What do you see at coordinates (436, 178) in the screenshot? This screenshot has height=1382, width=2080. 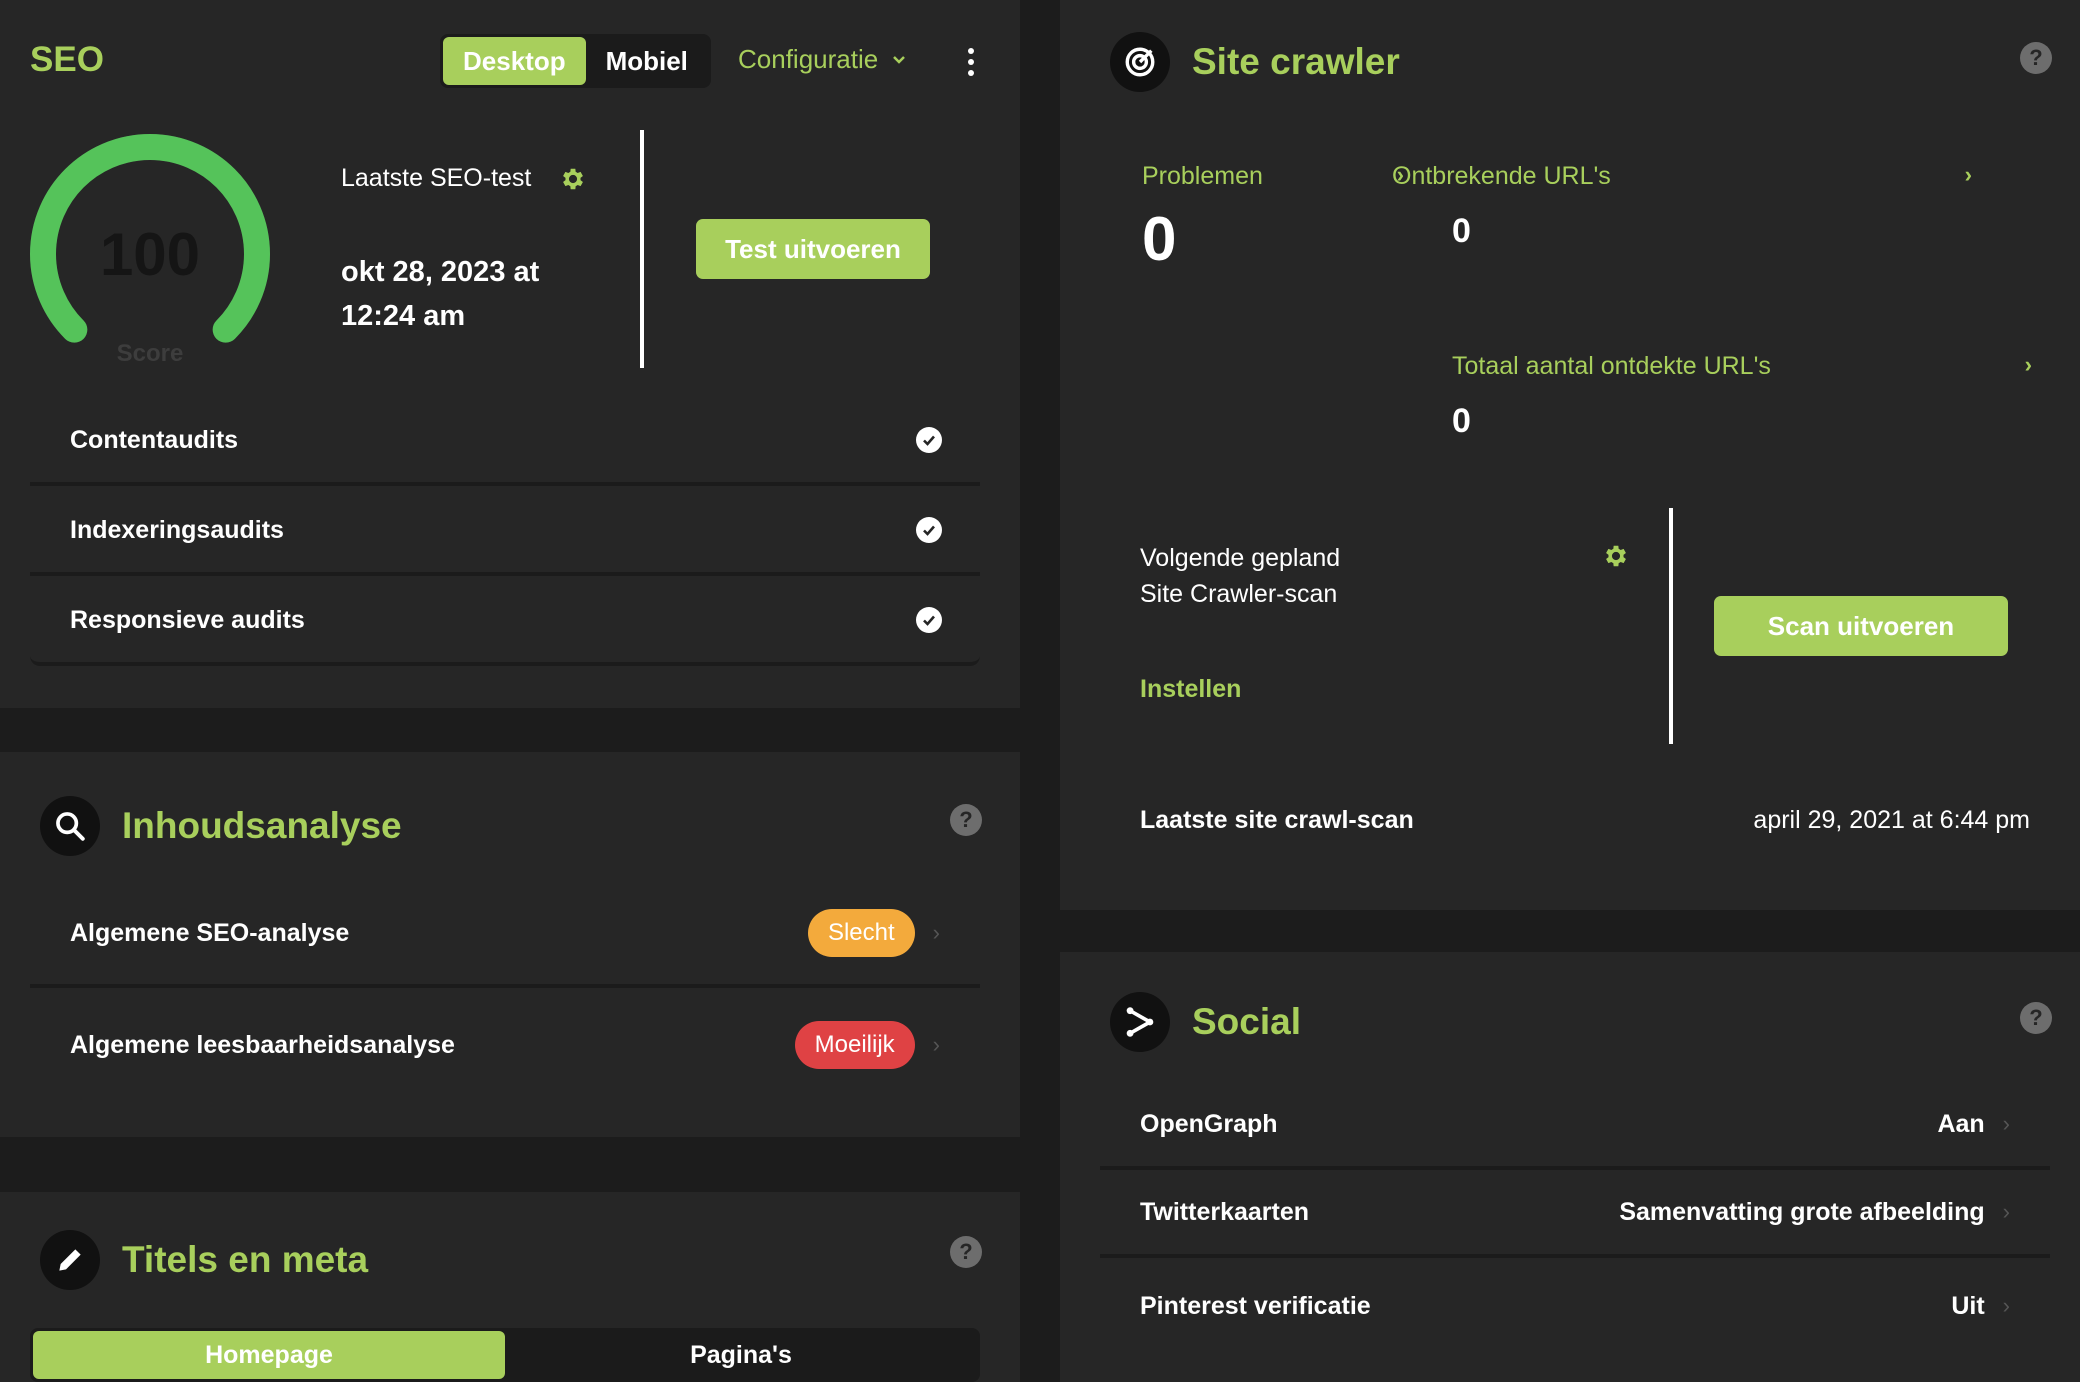 I see `last-test-label: Laatste SEO-test` at bounding box center [436, 178].